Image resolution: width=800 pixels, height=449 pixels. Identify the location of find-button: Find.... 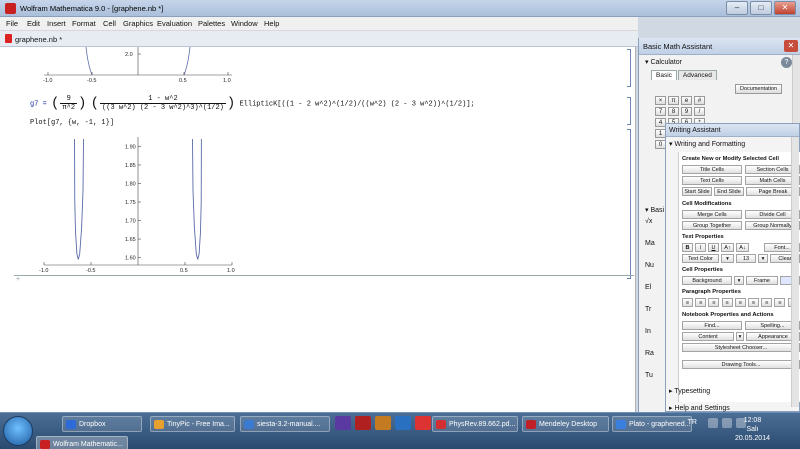
(712, 325).